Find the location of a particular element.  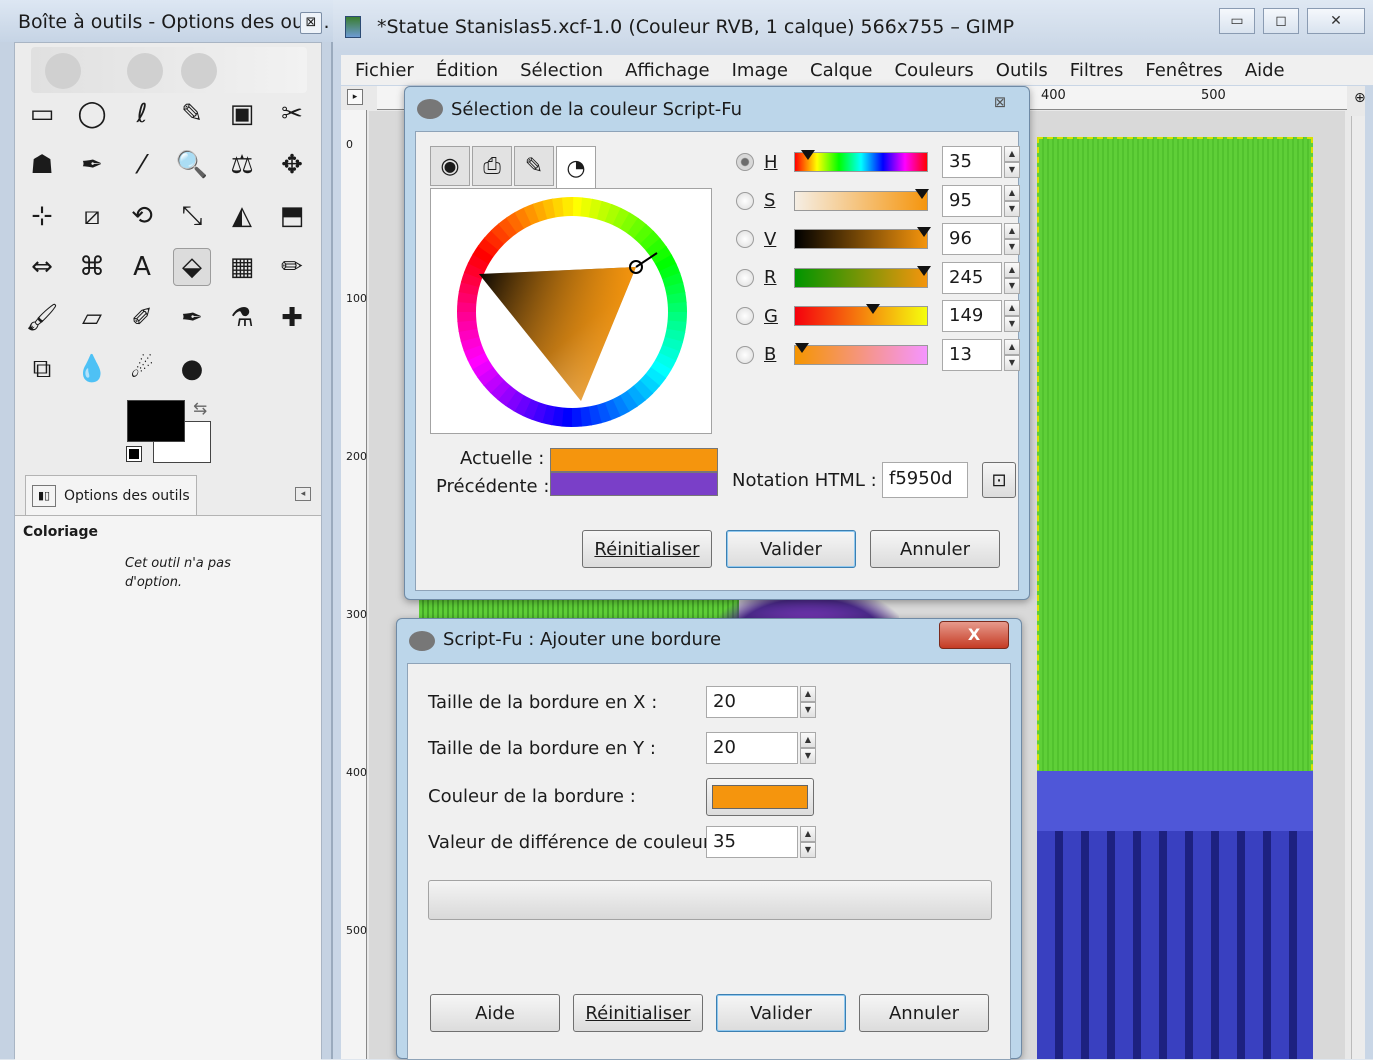

tool-select-by-color-icon: ▣ is located at coordinates (242, 114).